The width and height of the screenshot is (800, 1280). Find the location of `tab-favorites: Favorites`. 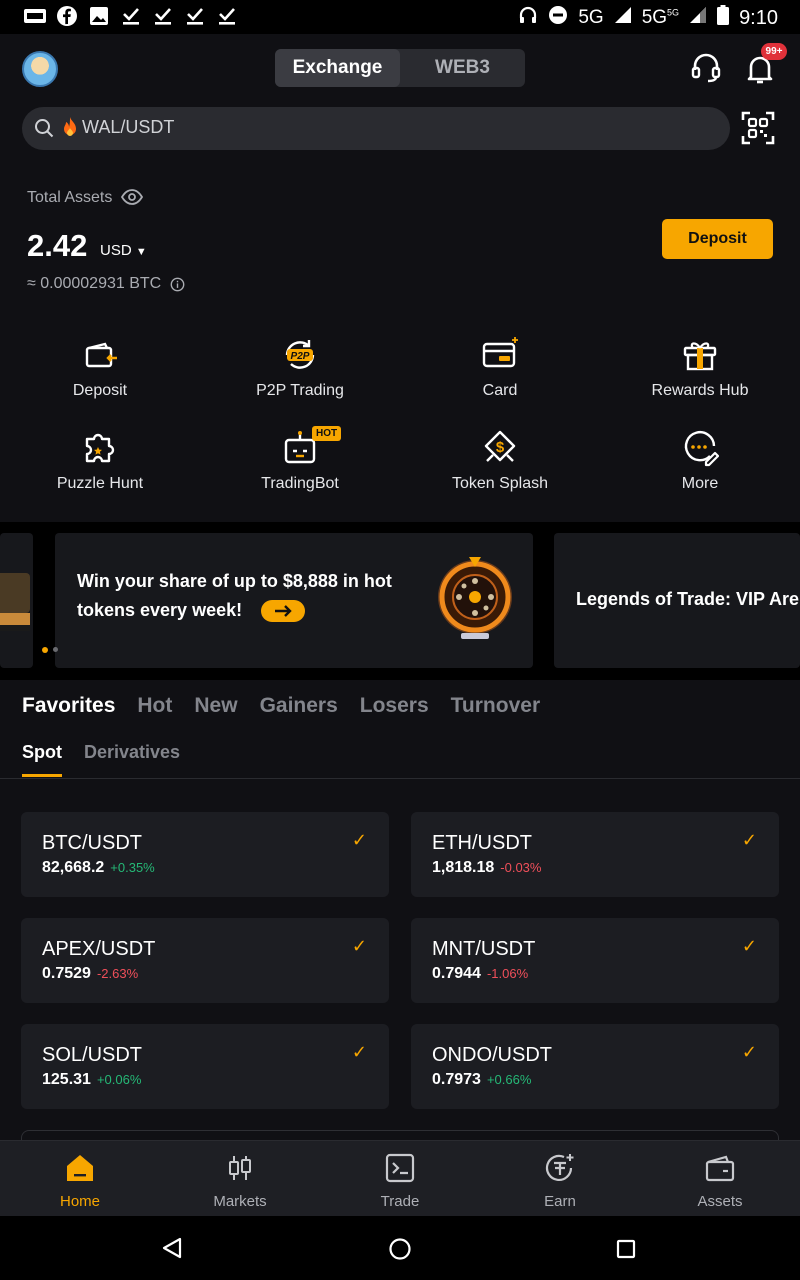

tab-favorites: Favorites is located at coordinates (68, 706).